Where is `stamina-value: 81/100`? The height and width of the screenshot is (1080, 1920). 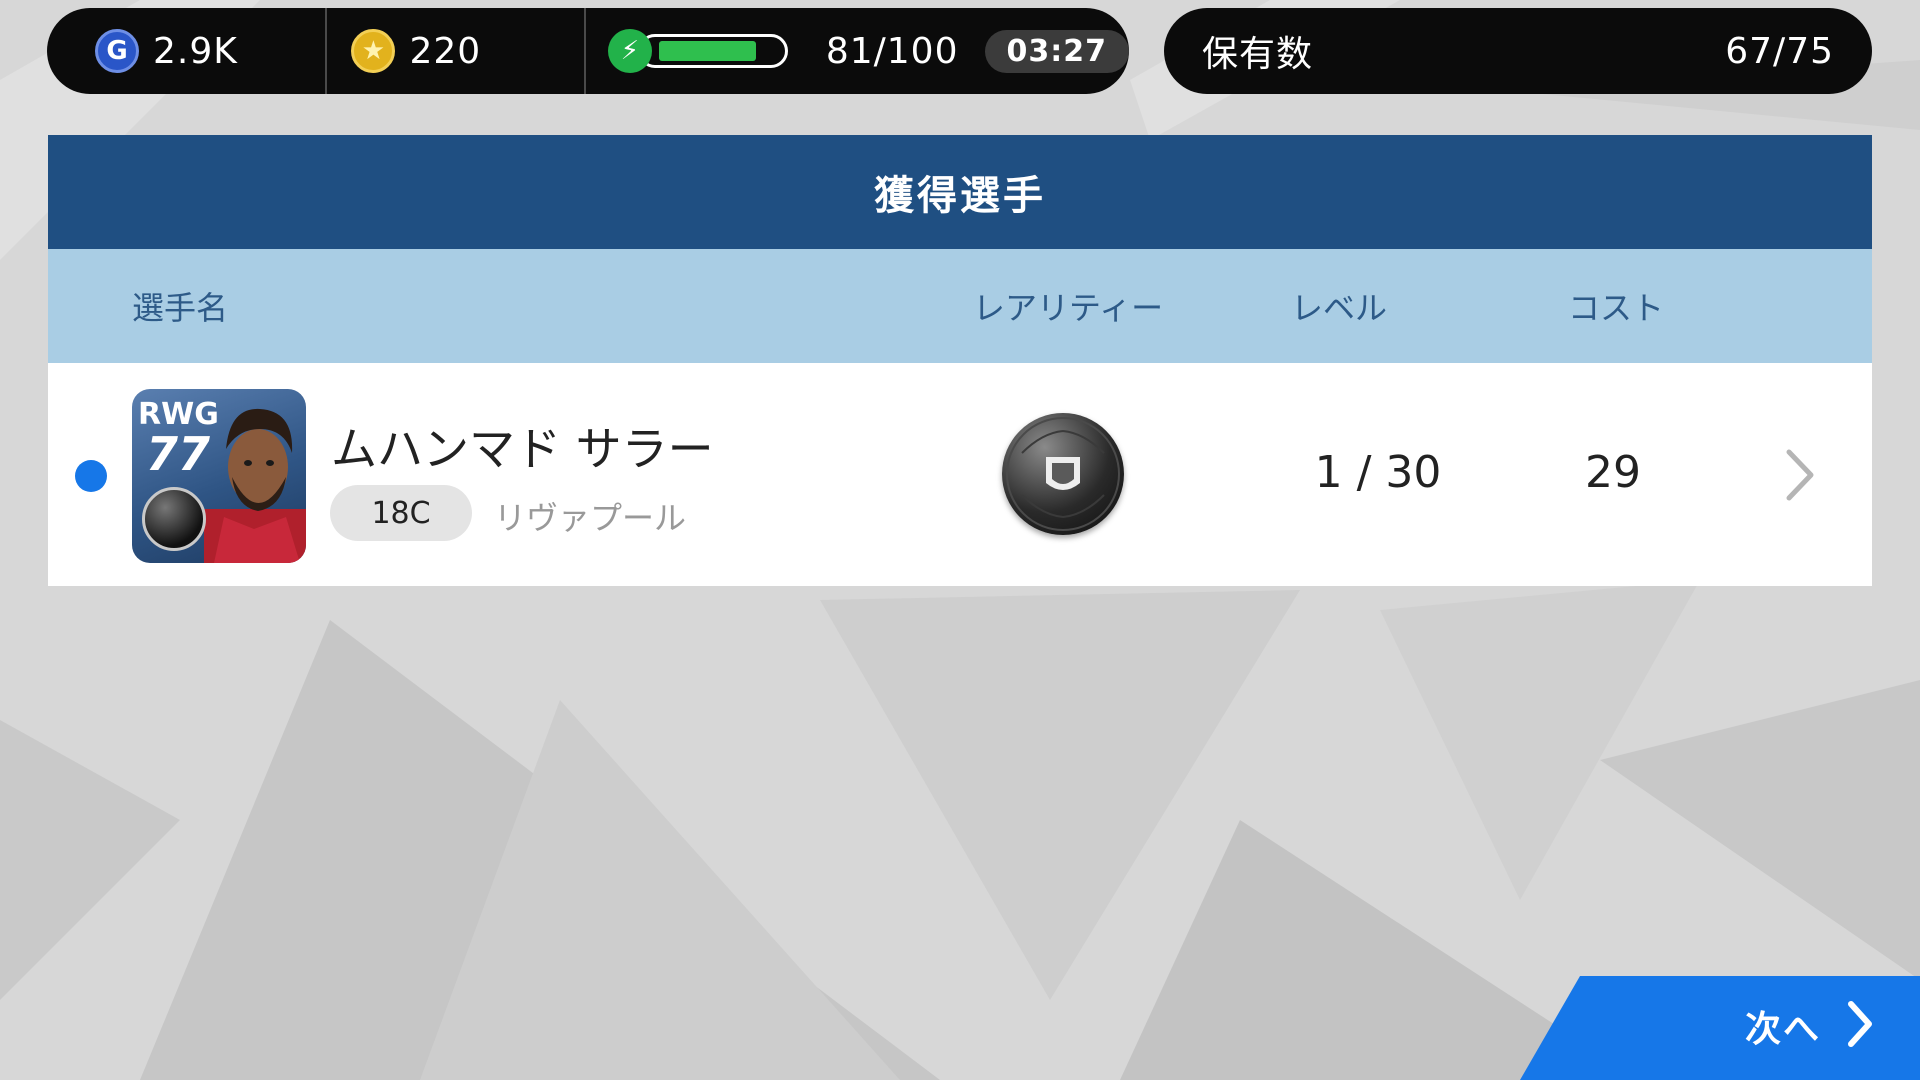 stamina-value: 81/100 is located at coordinates (892, 51).